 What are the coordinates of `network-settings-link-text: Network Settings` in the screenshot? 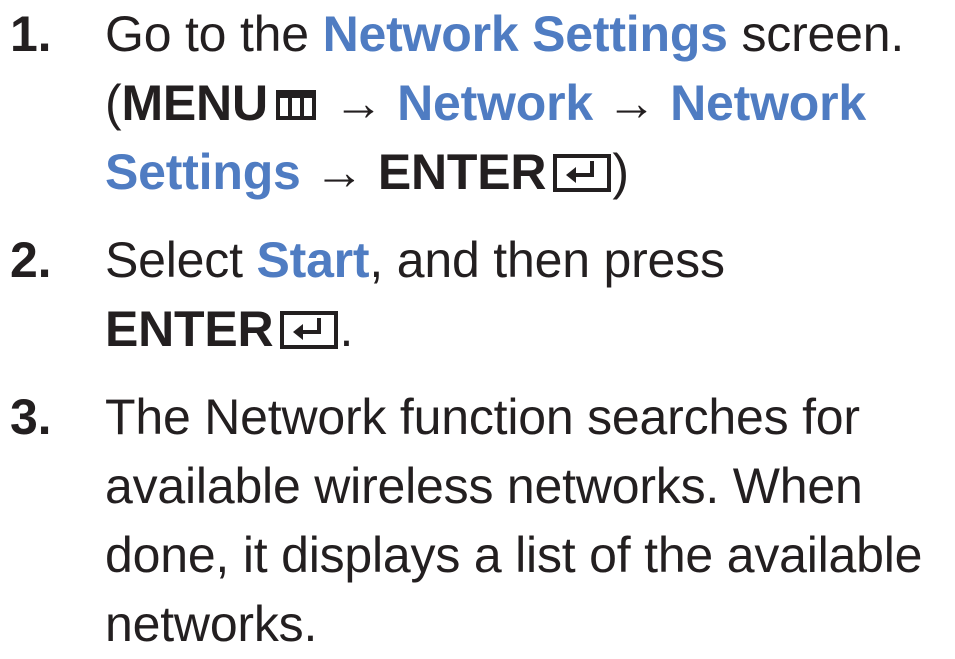 It's located at (525, 34).